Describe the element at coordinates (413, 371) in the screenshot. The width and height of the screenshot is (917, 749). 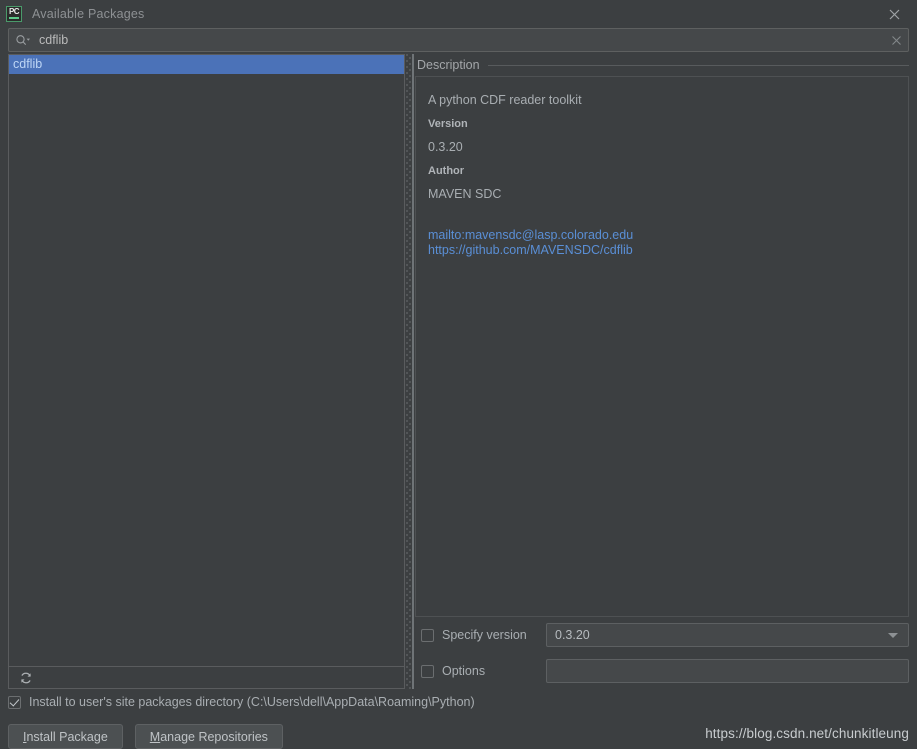
I see `splitter-line` at that location.